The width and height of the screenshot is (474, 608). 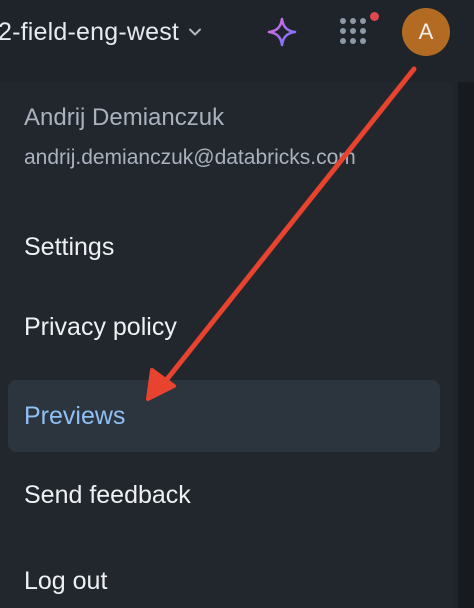 What do you see at coordinates (224, 576) in the screenshot?
I see `menu-item-log-out: Log out` at bounding box center [224, 576].